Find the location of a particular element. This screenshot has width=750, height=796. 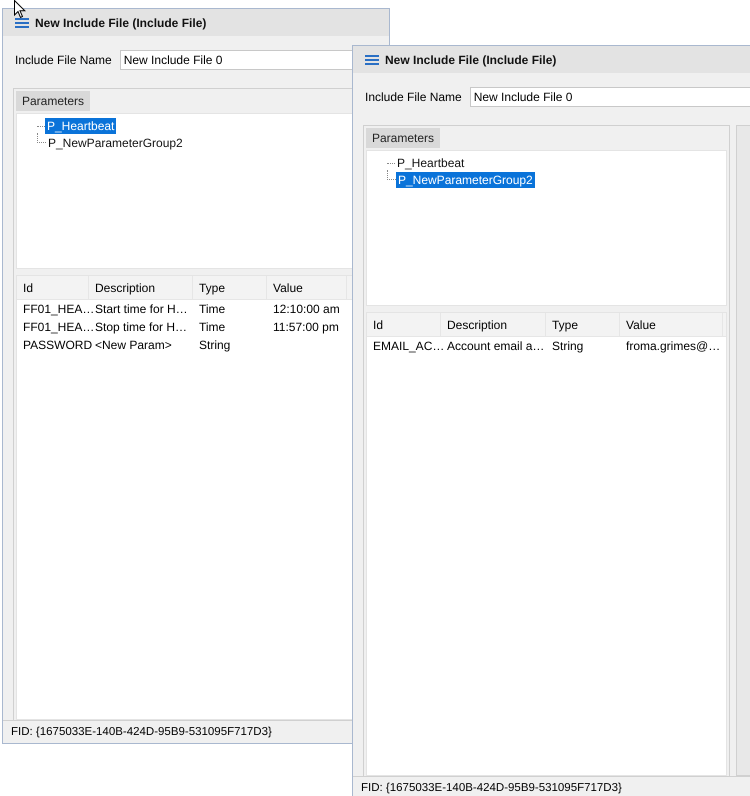

table-cell-text: 12:10:00 am is located at coordinates (306, 309).